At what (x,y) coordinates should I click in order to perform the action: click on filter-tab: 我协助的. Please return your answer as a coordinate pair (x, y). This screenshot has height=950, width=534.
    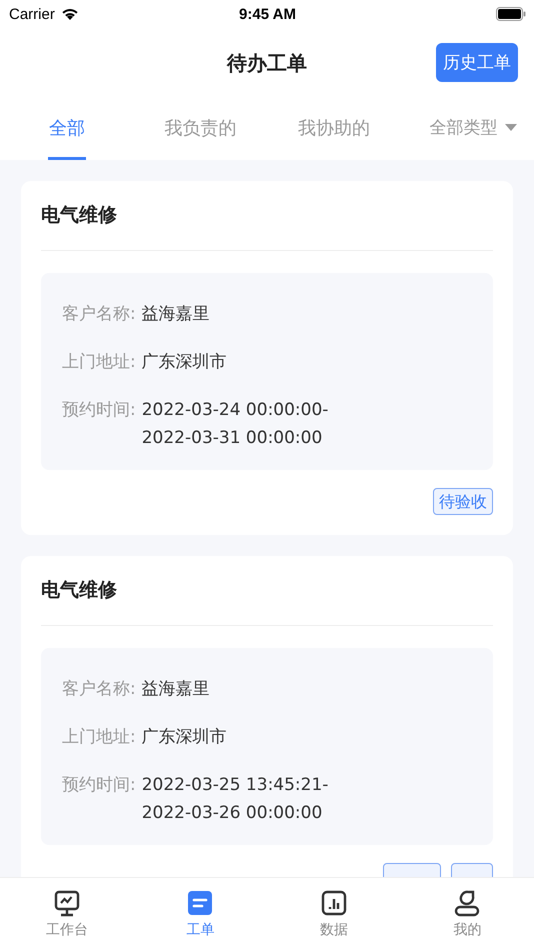
    Looking at the image, I should click on (333, 129).